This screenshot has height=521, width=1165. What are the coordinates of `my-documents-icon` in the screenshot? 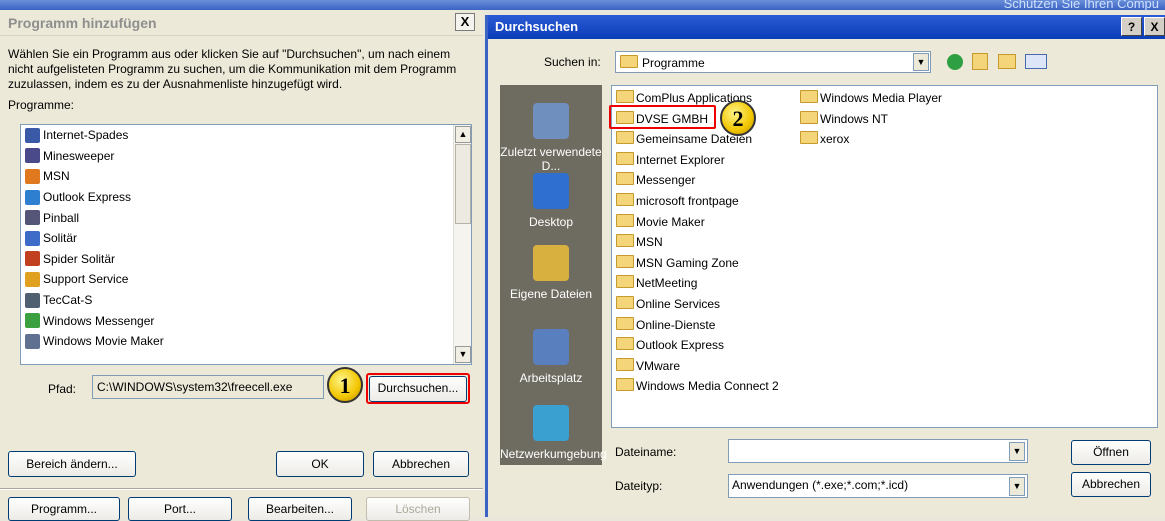 It's located at (551, 263).